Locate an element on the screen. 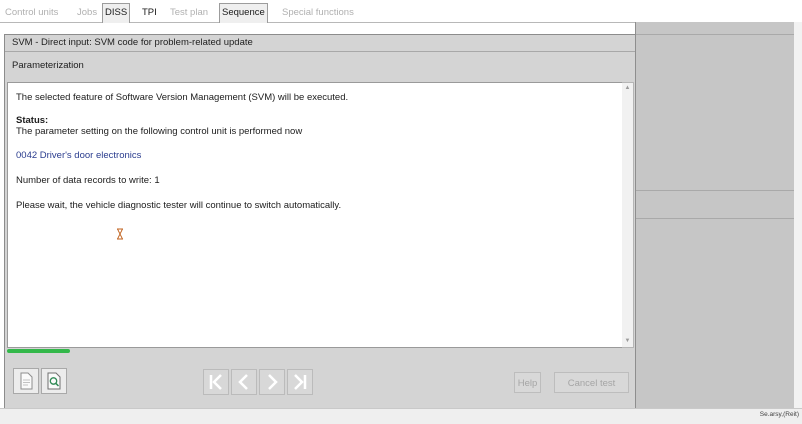 The height and width of the screenshot is (424, 802). header-divider is located at coordinates (320, 51).